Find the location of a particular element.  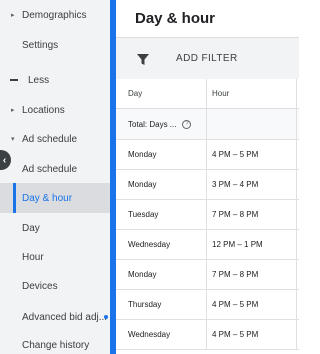

cell-hour: 12 PM – 1 PM is located at coordinates (237, 244).